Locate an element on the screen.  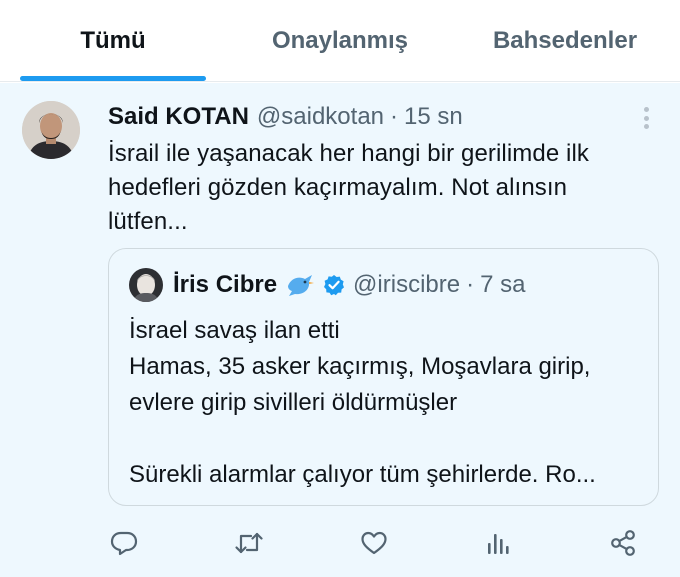
tab-mentions: Bahsedenler is located at coordinates (565, 41).